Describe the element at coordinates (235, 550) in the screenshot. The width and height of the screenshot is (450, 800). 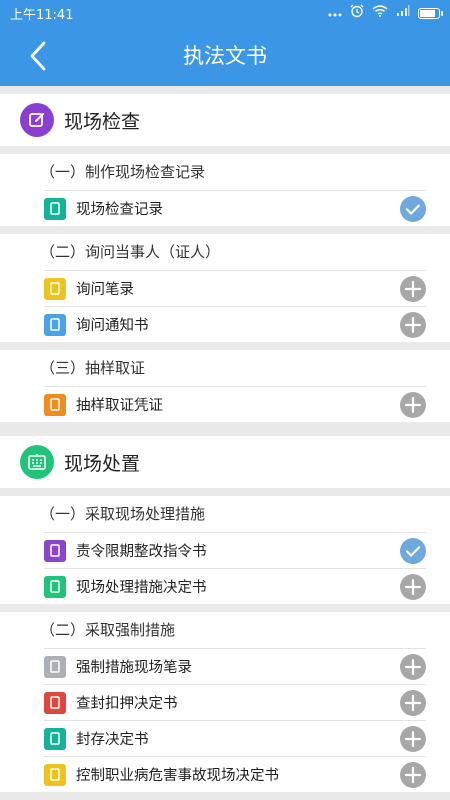
I see `list-item: 责令限期整改指令书` at that location.